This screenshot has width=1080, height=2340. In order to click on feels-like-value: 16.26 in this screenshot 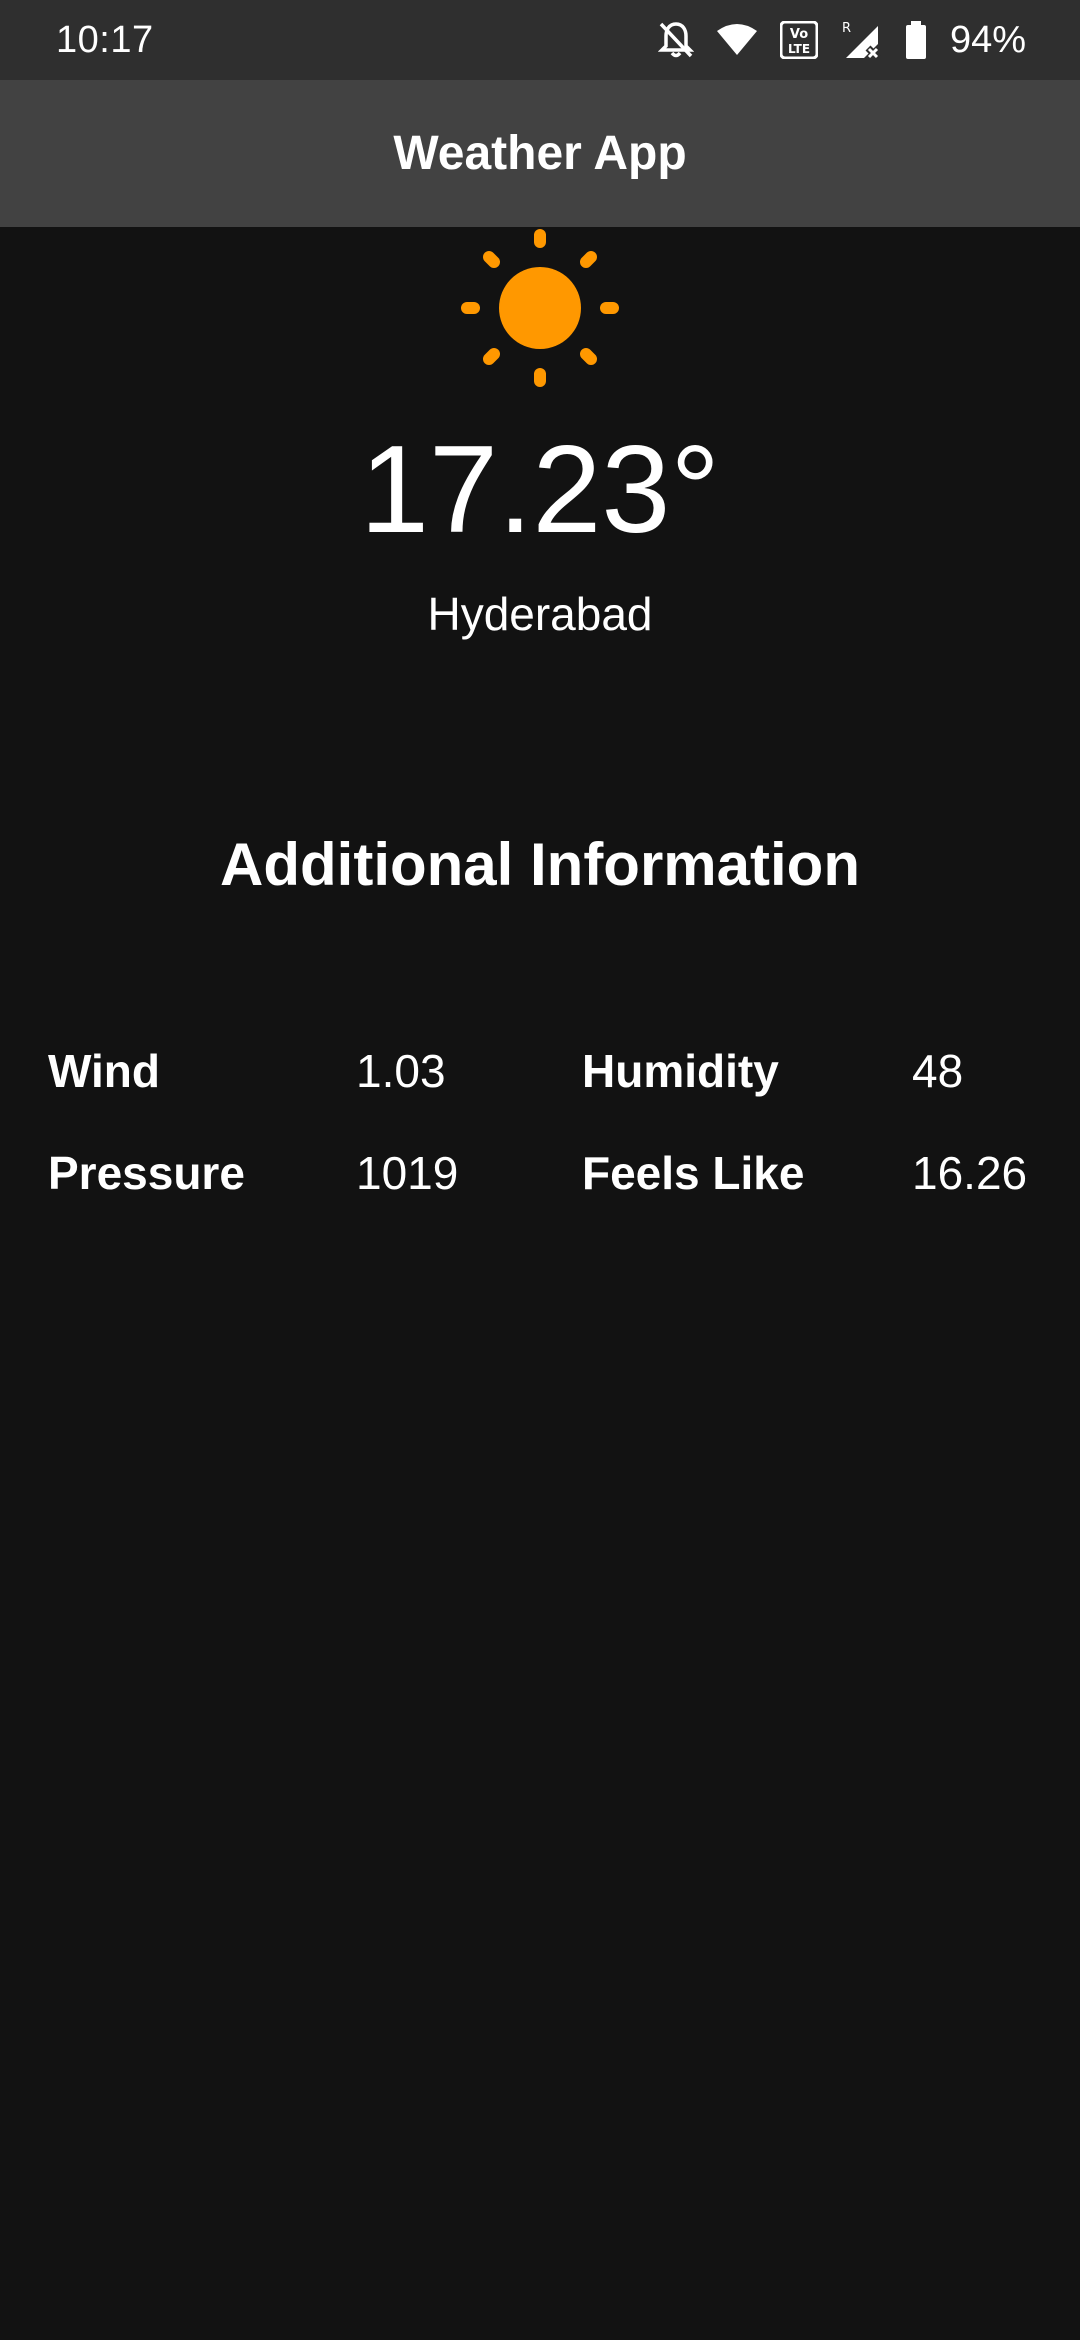, I will do `click(970, 1173)`.